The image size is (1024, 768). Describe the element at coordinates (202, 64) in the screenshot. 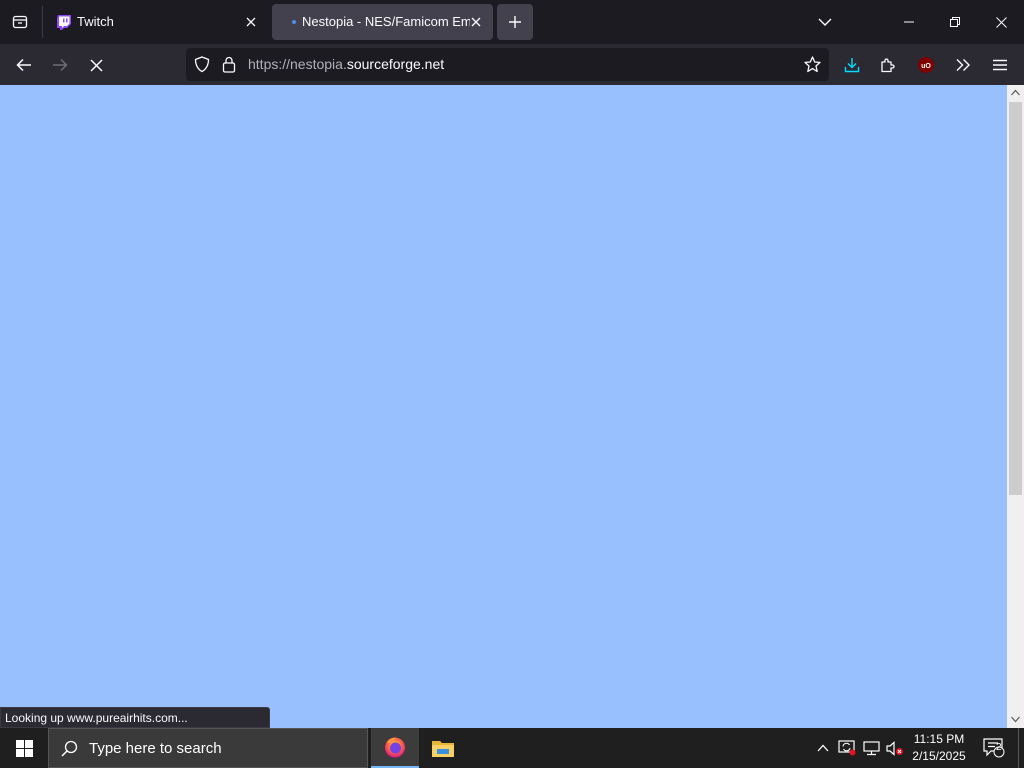

I see `shield-icon` at that location.